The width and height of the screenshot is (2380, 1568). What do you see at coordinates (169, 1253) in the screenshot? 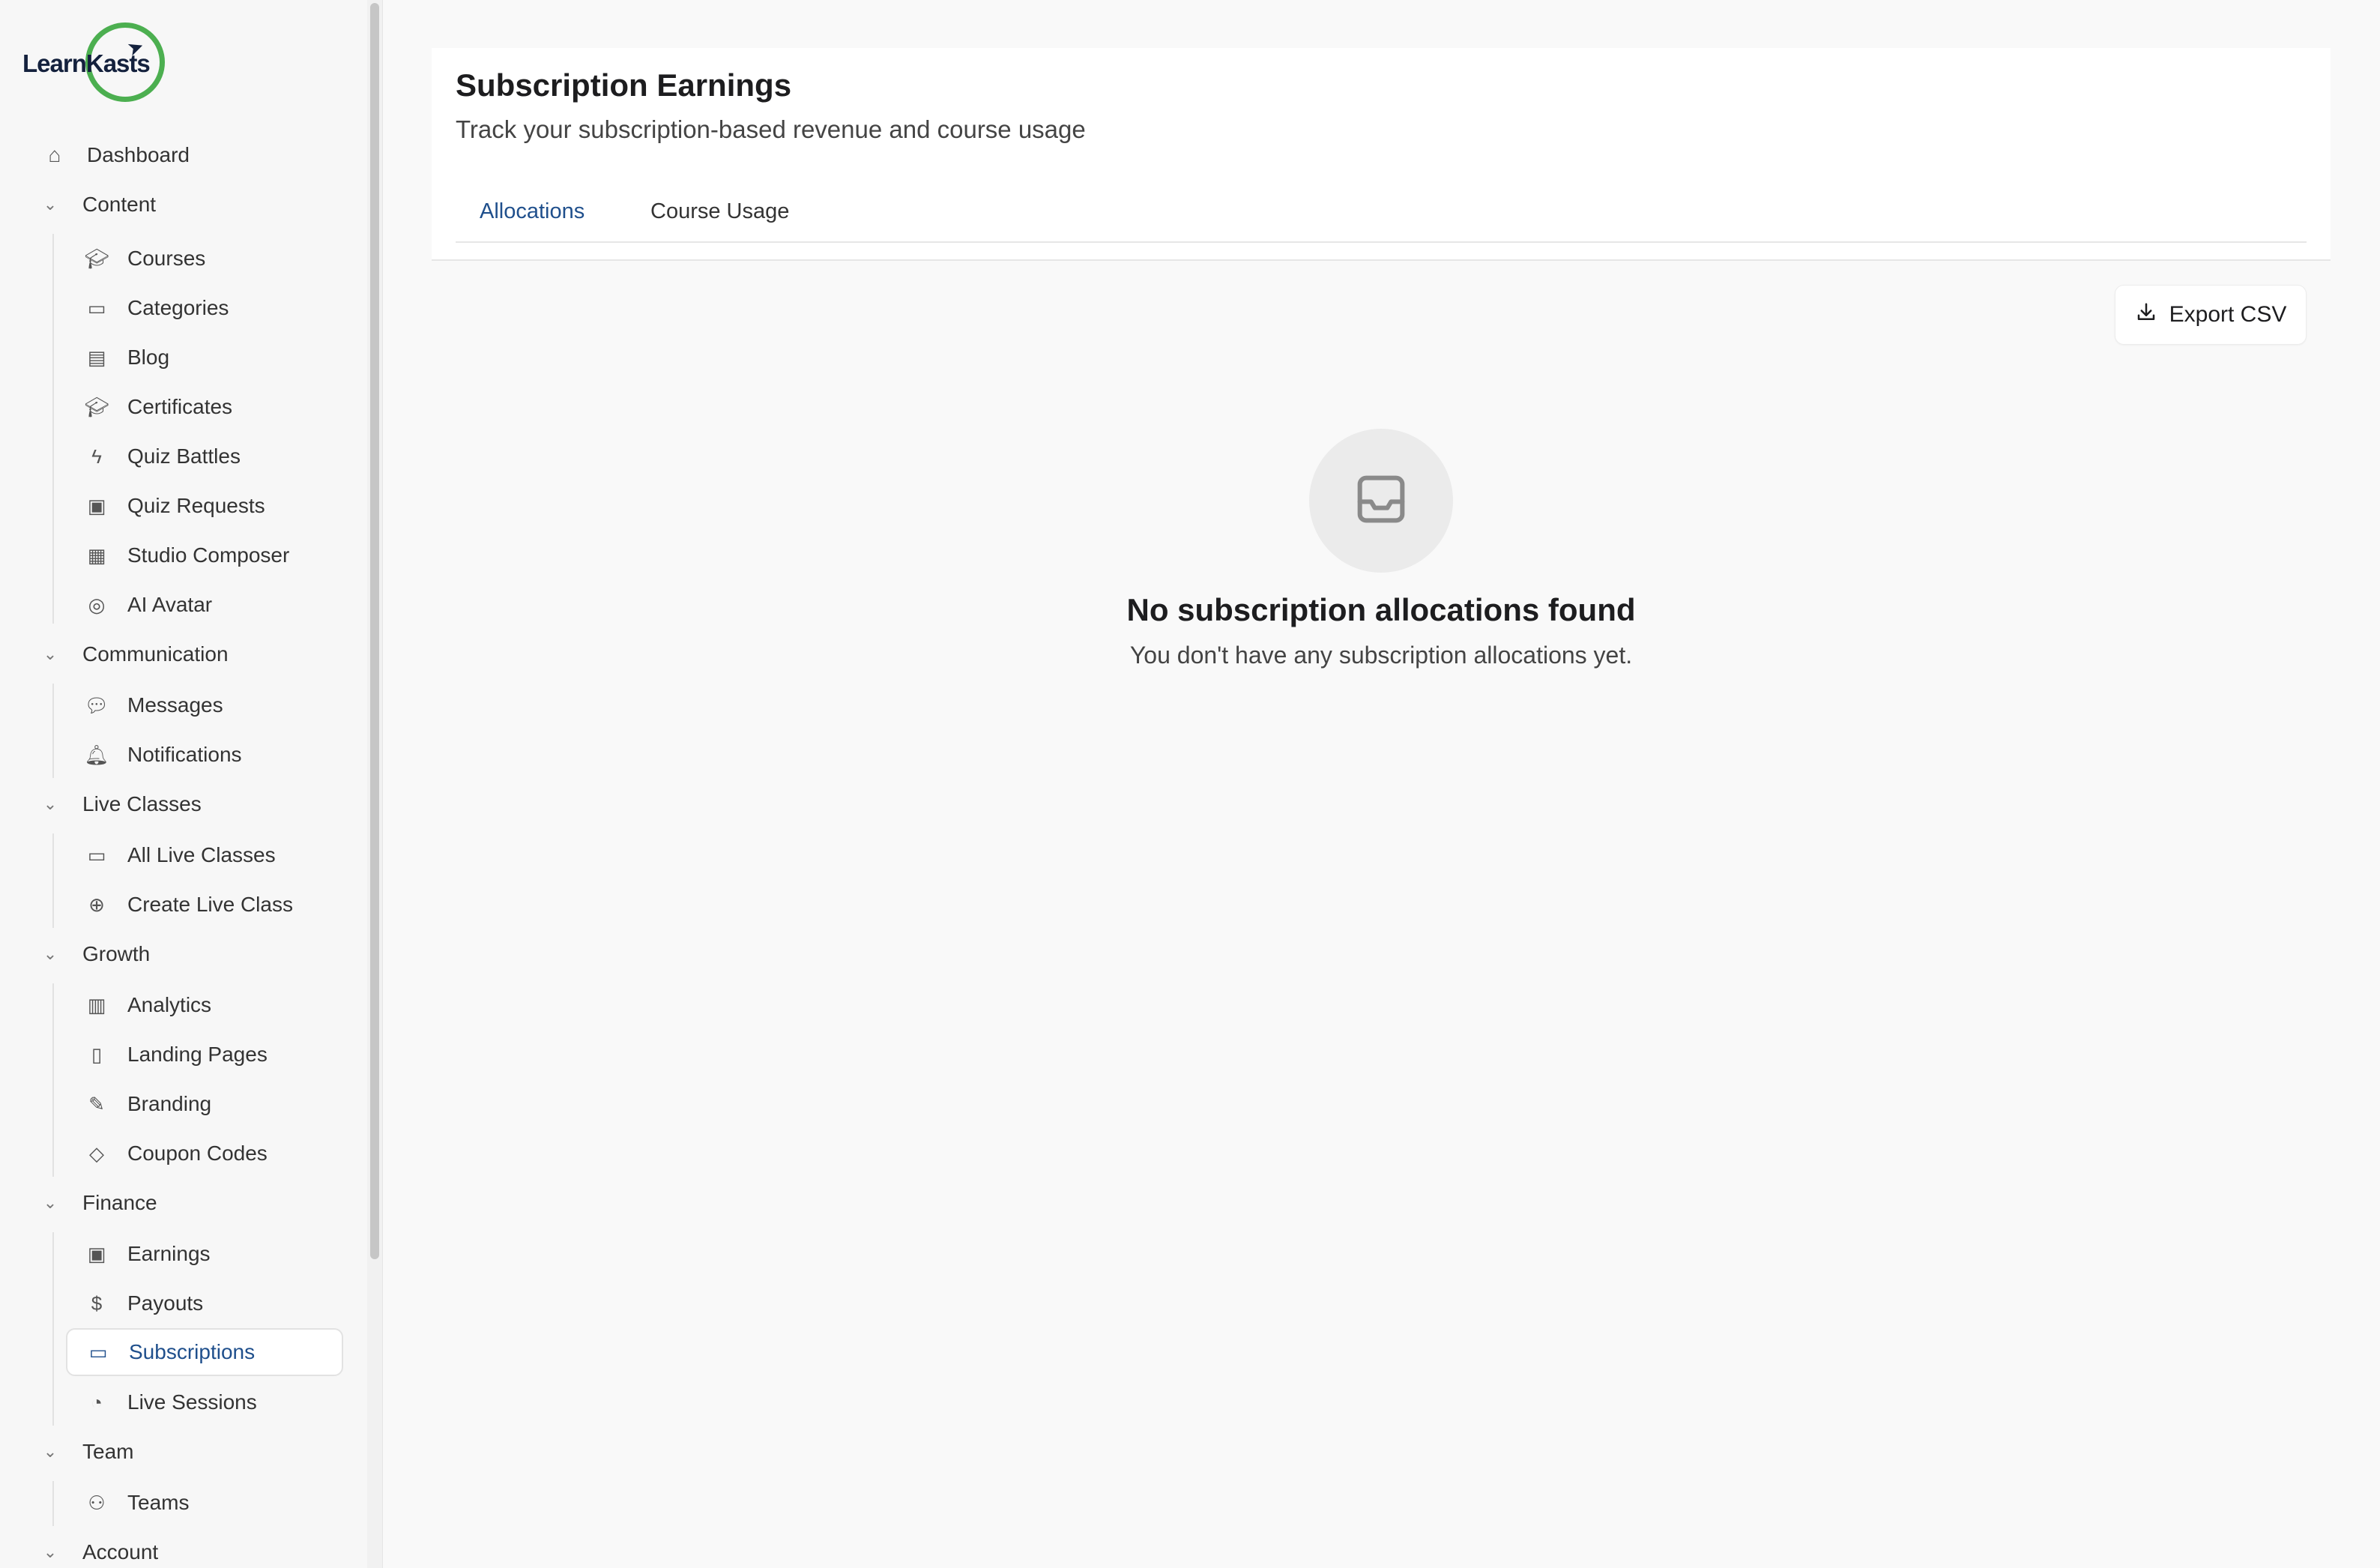
I see `sidebar-item-label: Earnings` at bounding box center [169, 1253].